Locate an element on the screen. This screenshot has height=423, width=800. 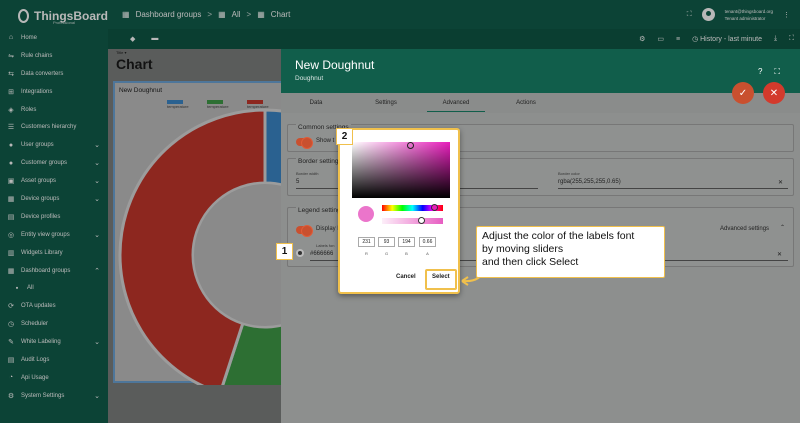
red-label: R is located at coordinates (366, 253).